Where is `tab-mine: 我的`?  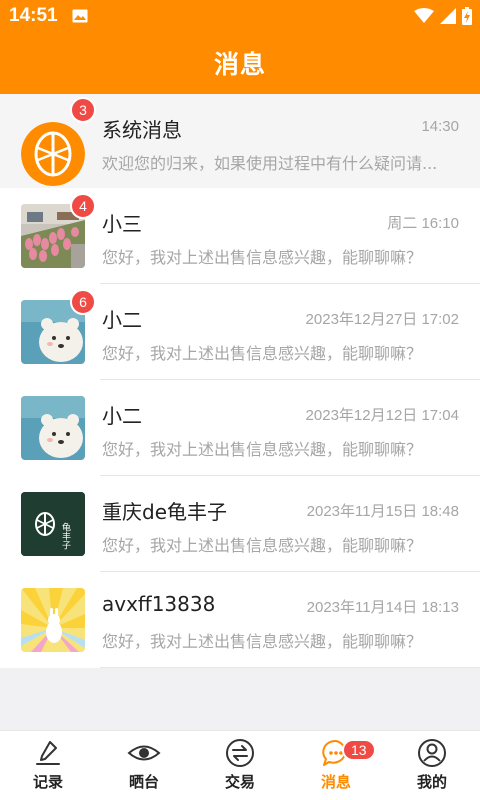 tab-mine: 我的 is located at coordinates (432, 765).